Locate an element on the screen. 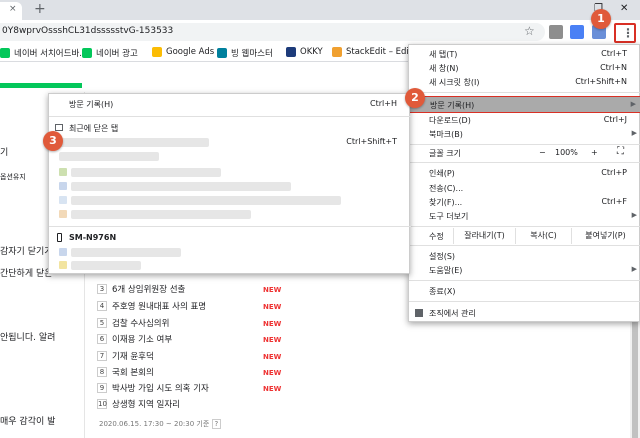  ranking-item: 5 검찰 수사심의위 is located at coordinates (133, 323).